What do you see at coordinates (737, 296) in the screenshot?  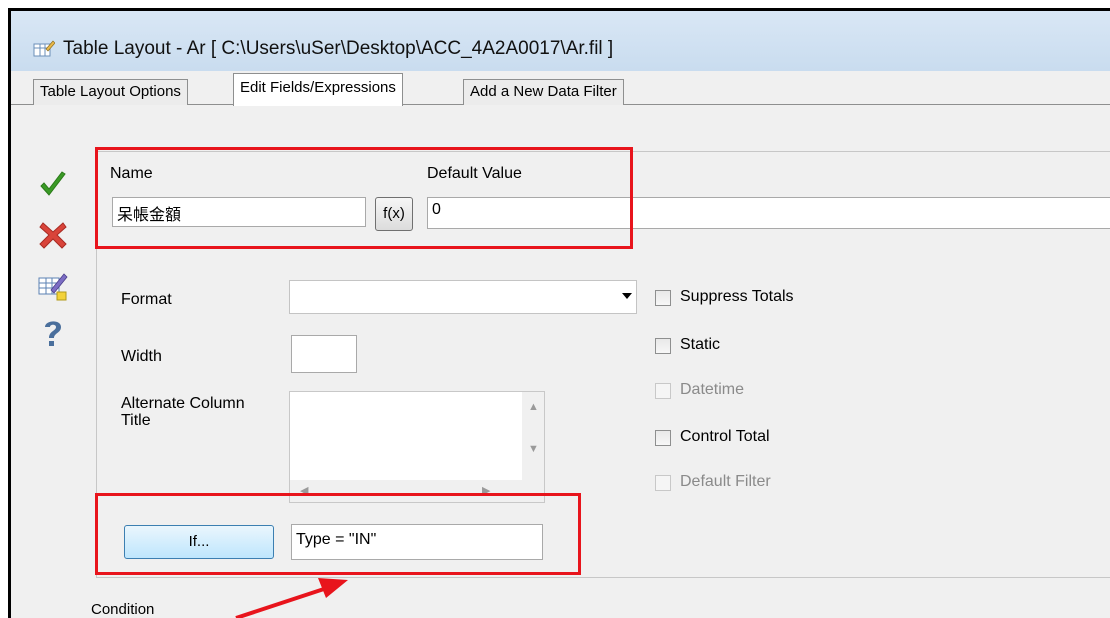 I see `suppress-totals-label: Suppress Totals` at bounding box center [737, 296].